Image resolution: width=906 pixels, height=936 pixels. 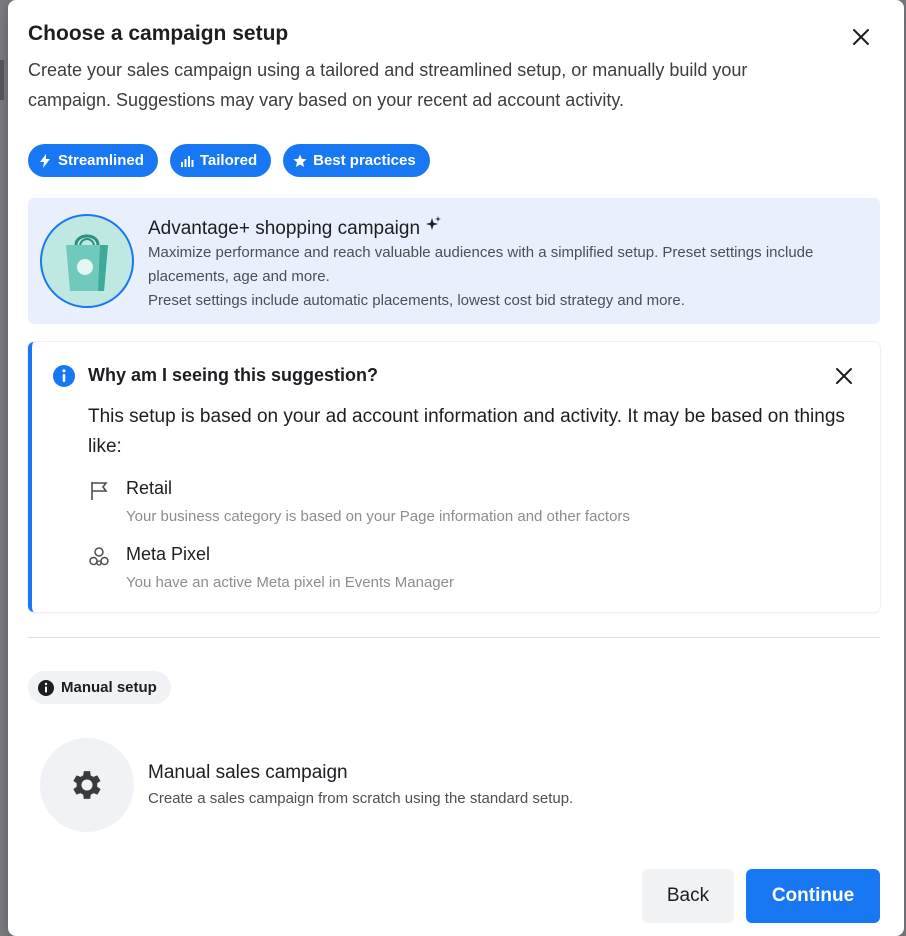 What do you see at coordinates (87, 785) in the screenshot?
I see `gear-icon` at bounding box center [87, 785].